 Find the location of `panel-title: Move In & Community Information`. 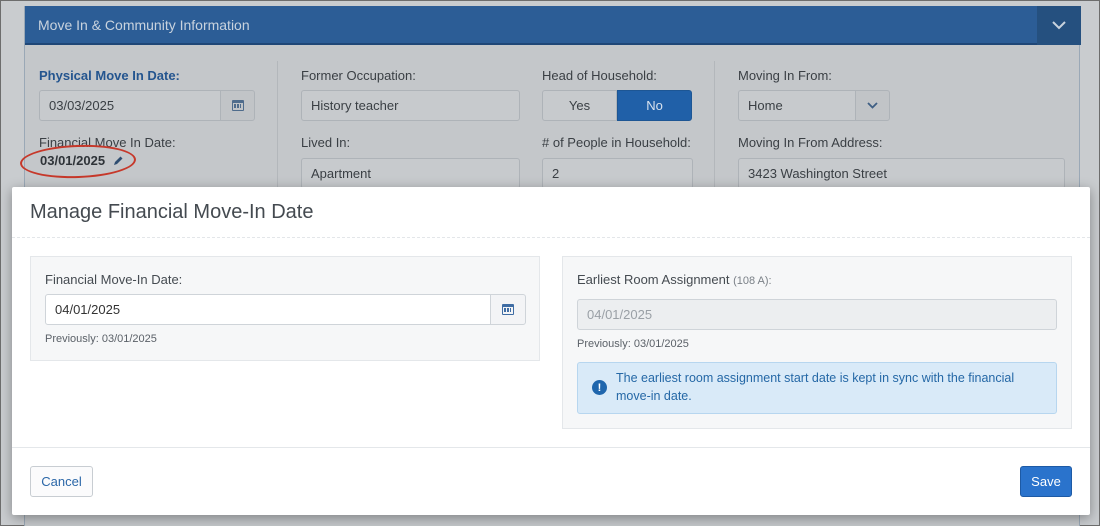

panel-title: Move In & Community Information is located at coordinates (144, 25).